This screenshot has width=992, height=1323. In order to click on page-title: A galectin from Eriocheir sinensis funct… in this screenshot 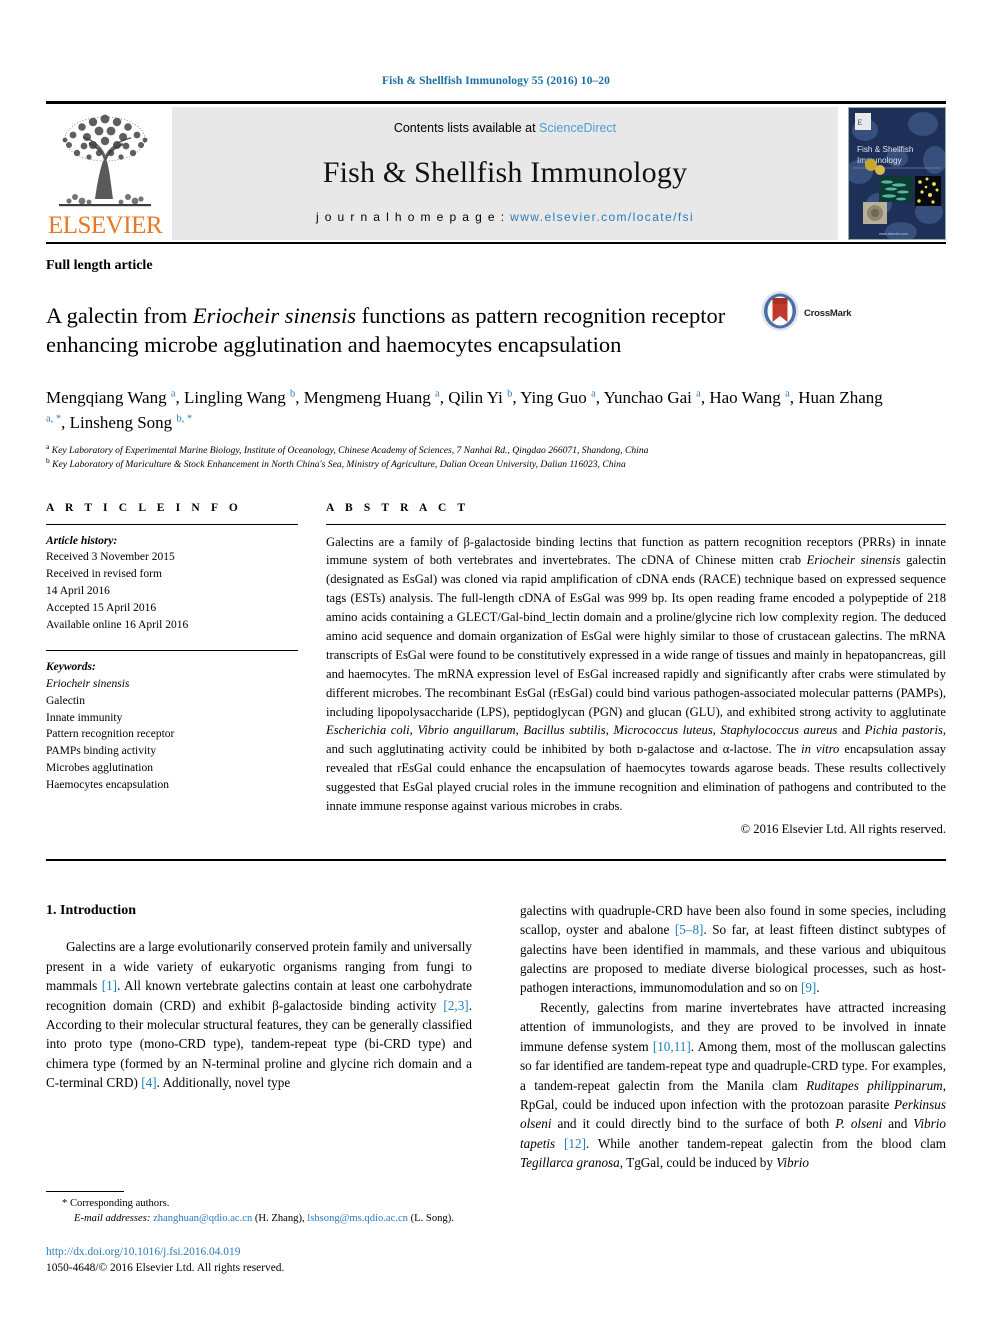, I will do `click(403, 330)`.